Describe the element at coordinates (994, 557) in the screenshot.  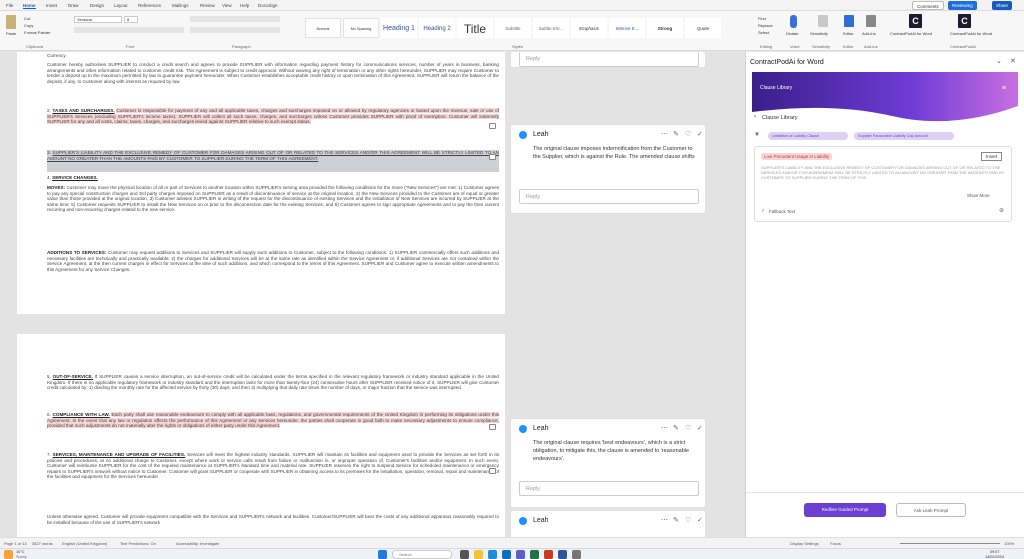
I see `clock-date: 14/02/2024` at that location.